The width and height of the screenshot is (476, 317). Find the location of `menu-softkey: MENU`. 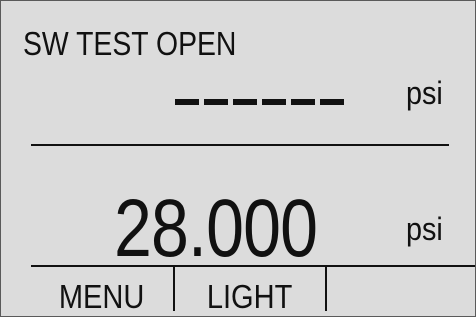

menu-softkey: MENU is located at coordinates (102, 291).